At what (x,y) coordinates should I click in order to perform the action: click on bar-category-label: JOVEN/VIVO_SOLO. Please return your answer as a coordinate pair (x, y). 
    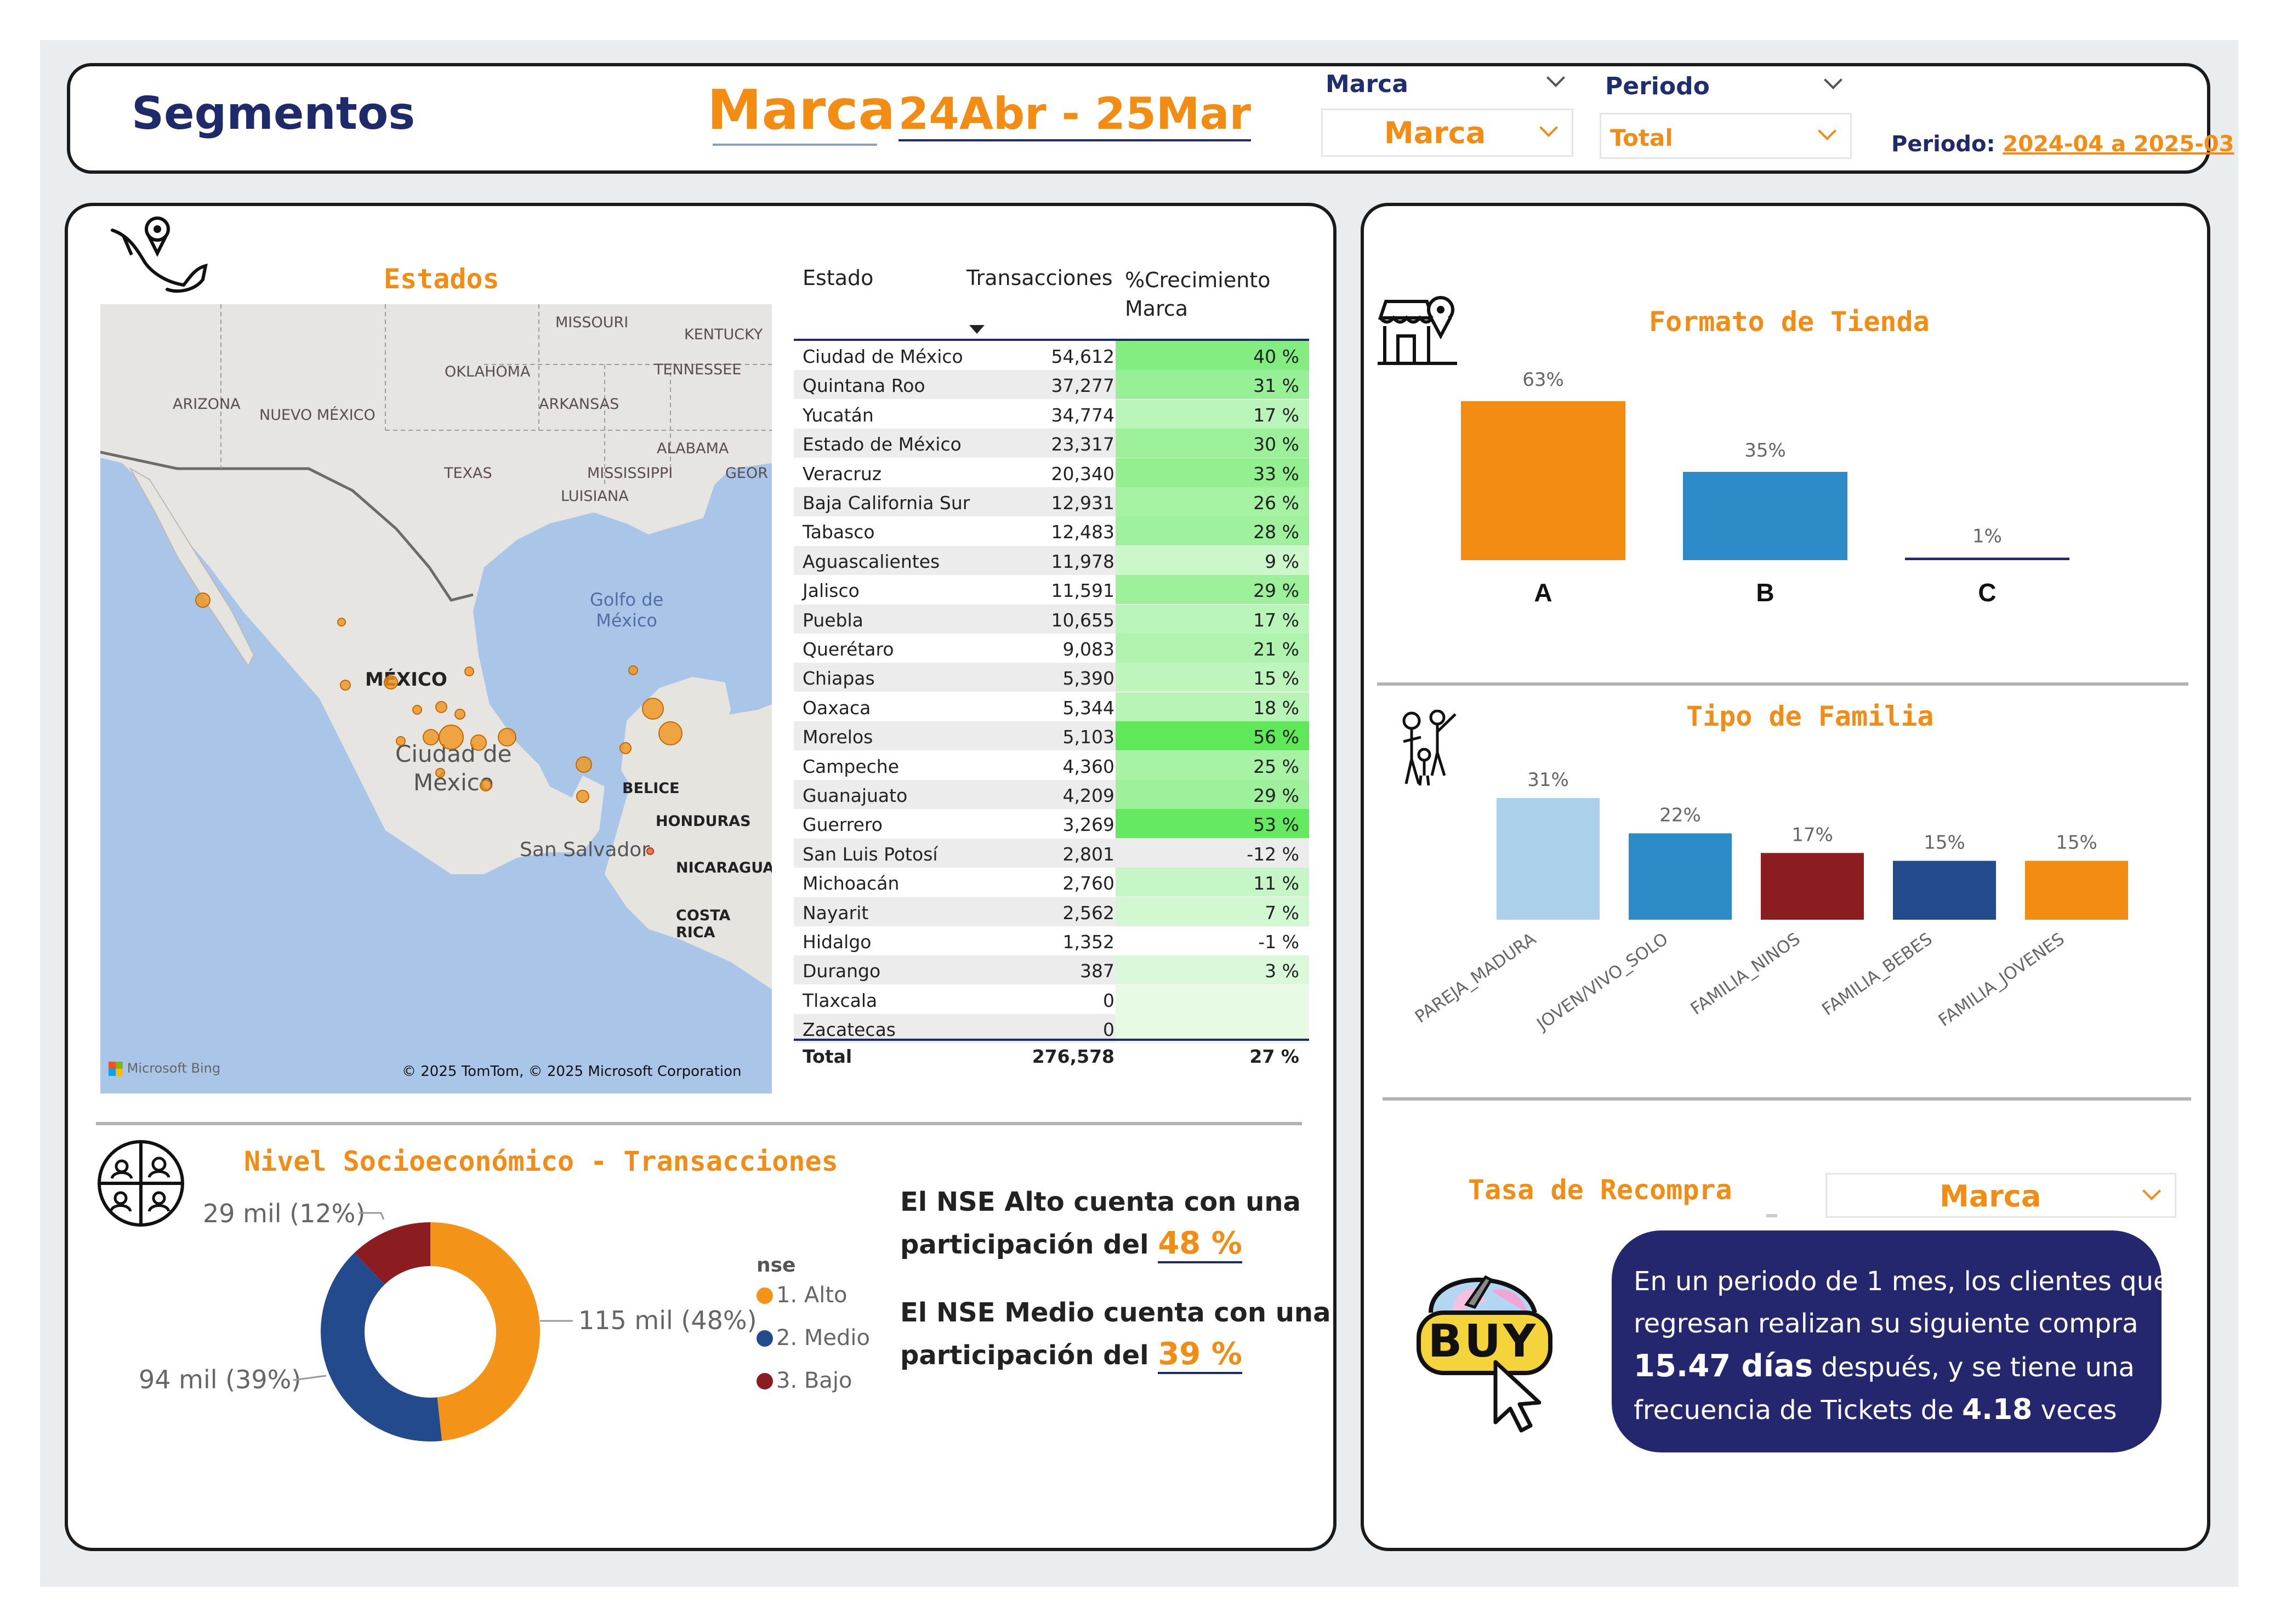
    Looking at the image, I should click on (1601, 982).